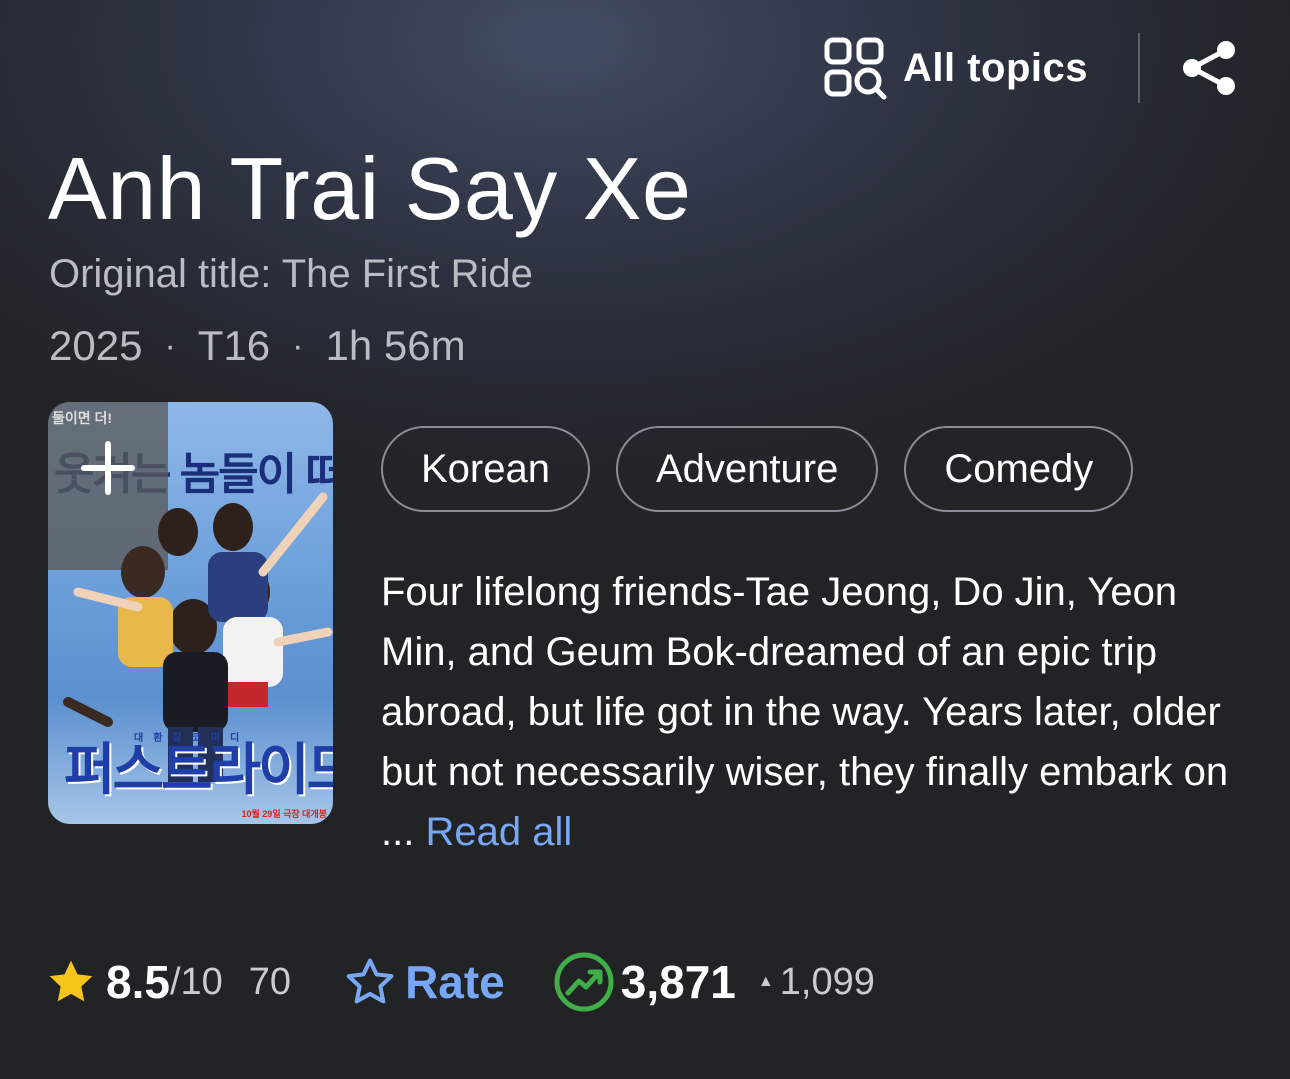  What do you see at coordinates (395, 345) in the screenshot?
I see `runtime: 1h 56m` at bounding box center [395, 345].